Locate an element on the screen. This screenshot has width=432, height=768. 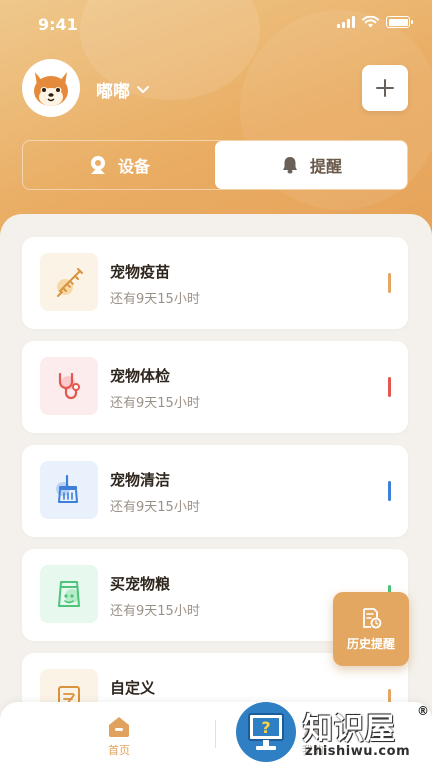
wifi-icon is located at coordinates (370, 22).